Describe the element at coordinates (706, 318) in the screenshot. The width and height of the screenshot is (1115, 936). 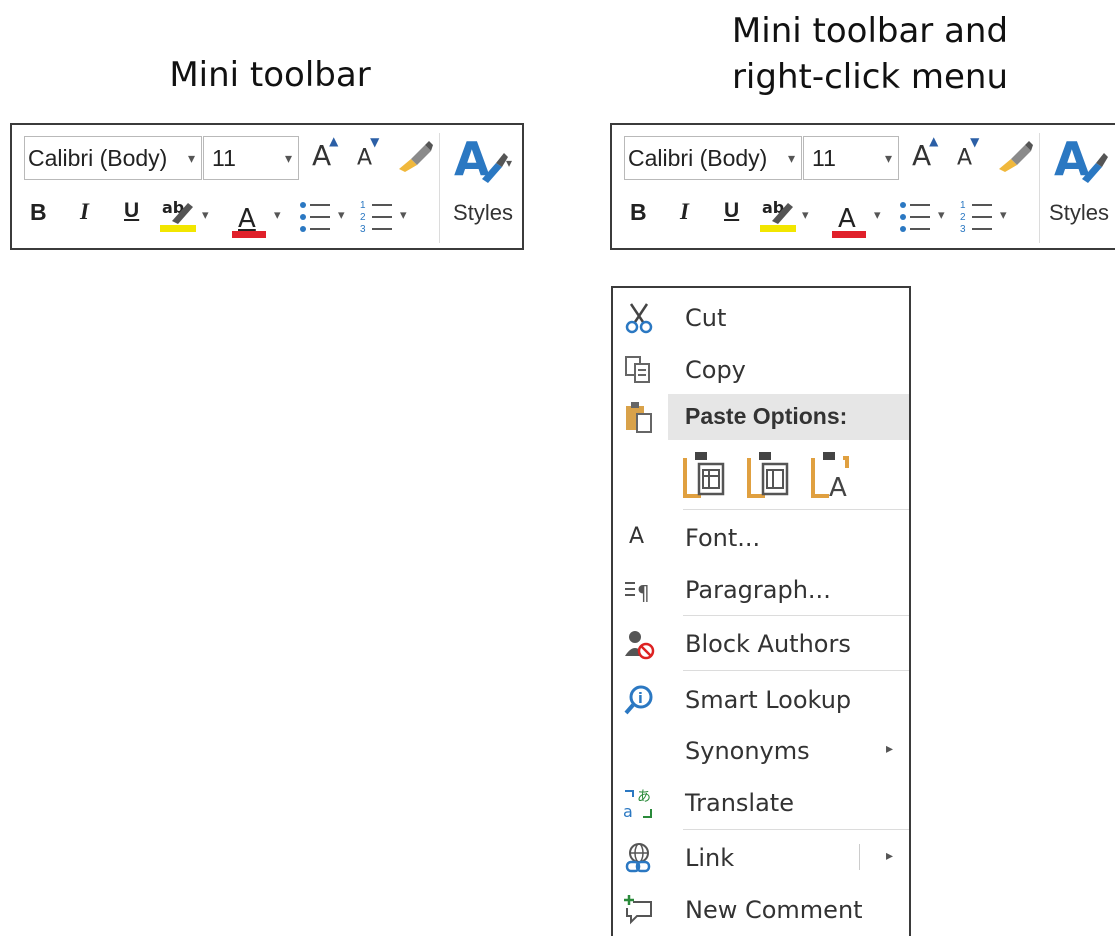
I see `menu-item-label: Cut` at that location.